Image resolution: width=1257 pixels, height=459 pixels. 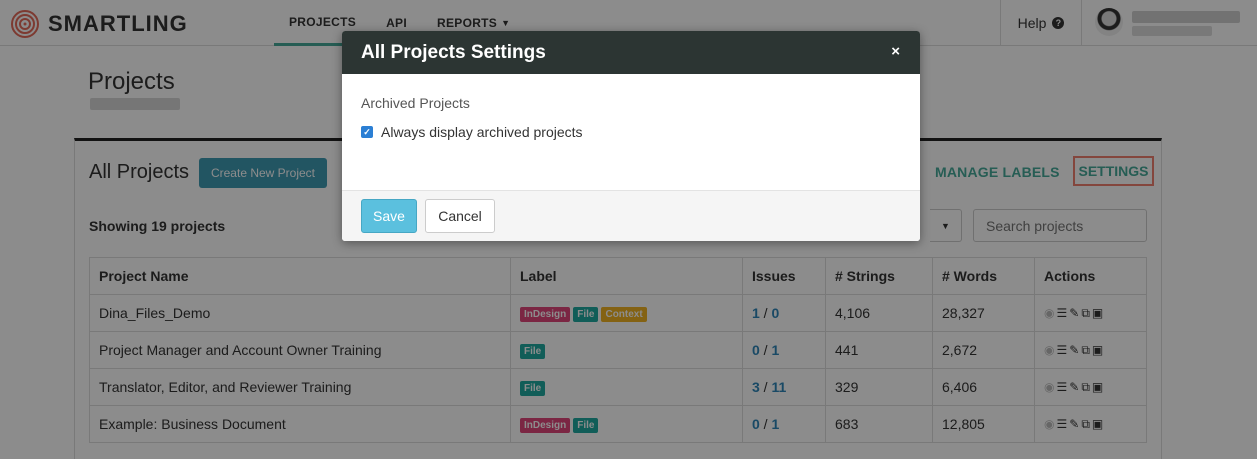 I want to click on cancel-button: Cancel, so click(x=460, y=216).